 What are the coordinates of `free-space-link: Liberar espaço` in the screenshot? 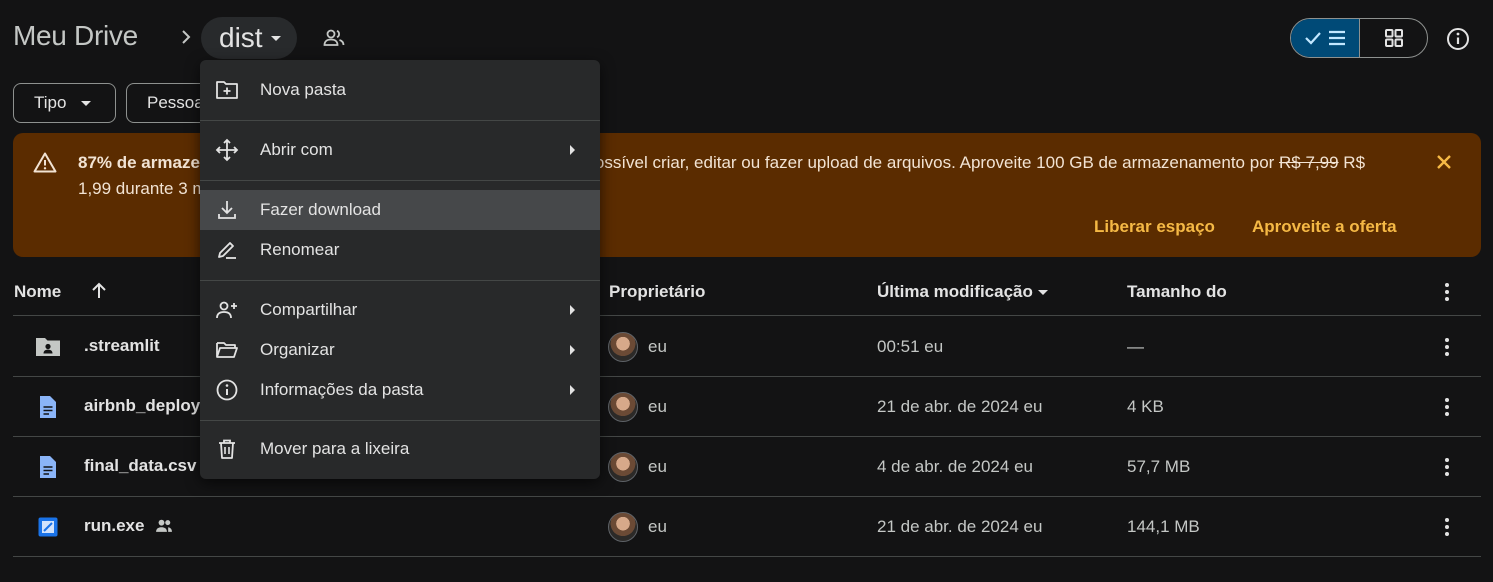 It's located at (1154, 227).